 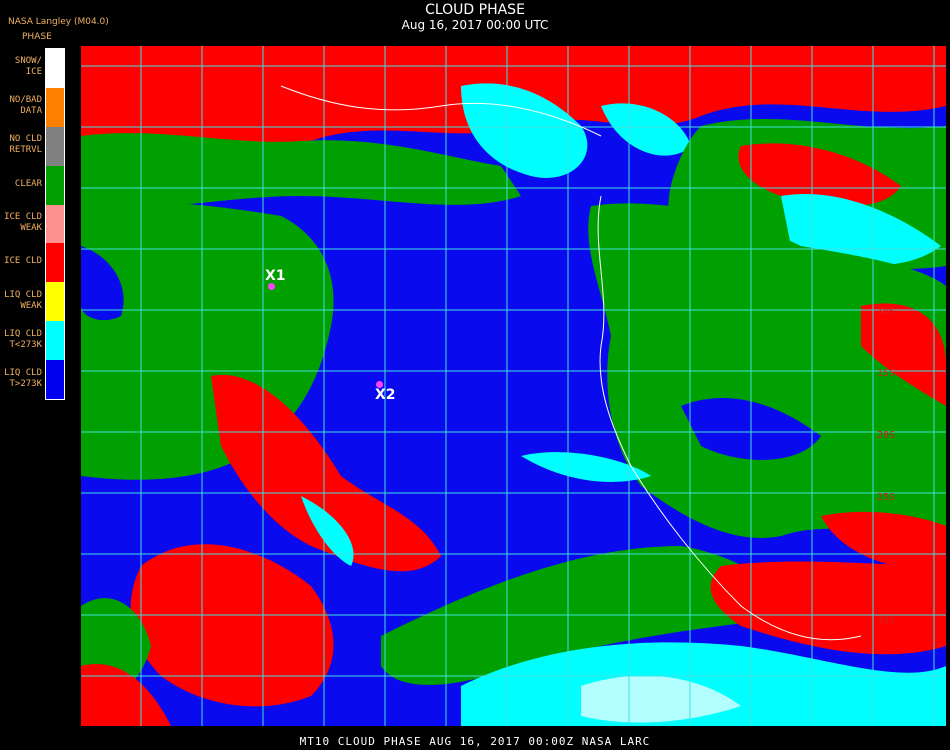 What do you see at coordinates (385, 395) in the screenshot?
I see `marker-x2-label: X2` at bounding box center [385, 395].